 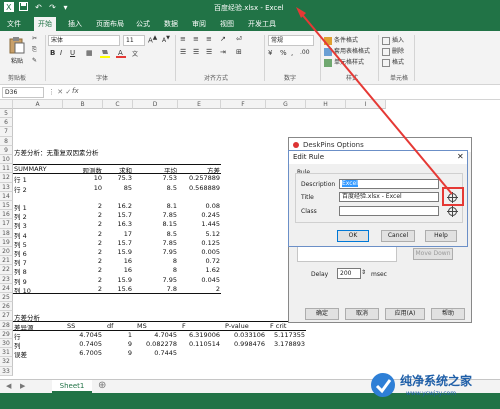 I want to click on annotation-arrow, so click(x=374, y=101).